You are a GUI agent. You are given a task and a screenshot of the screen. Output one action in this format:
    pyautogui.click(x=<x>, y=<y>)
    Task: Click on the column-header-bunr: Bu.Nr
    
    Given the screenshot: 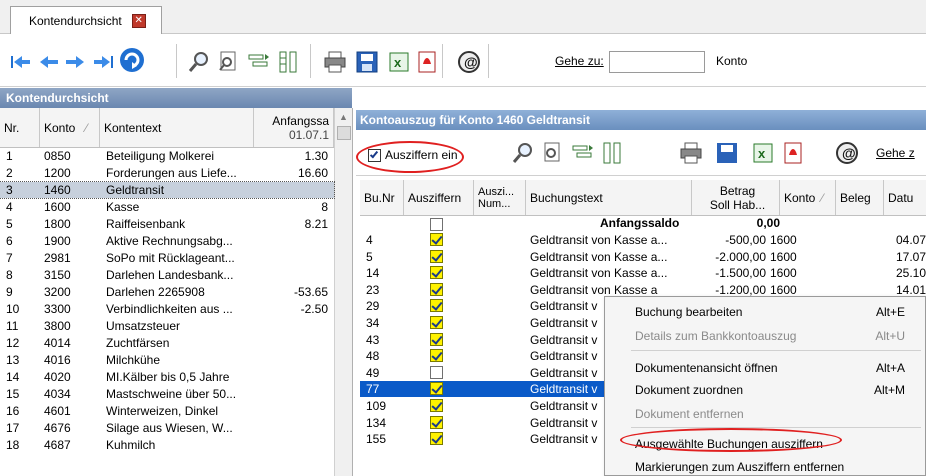 What is the action you would take?
    pyautogui.click(x=382, y=197)
    